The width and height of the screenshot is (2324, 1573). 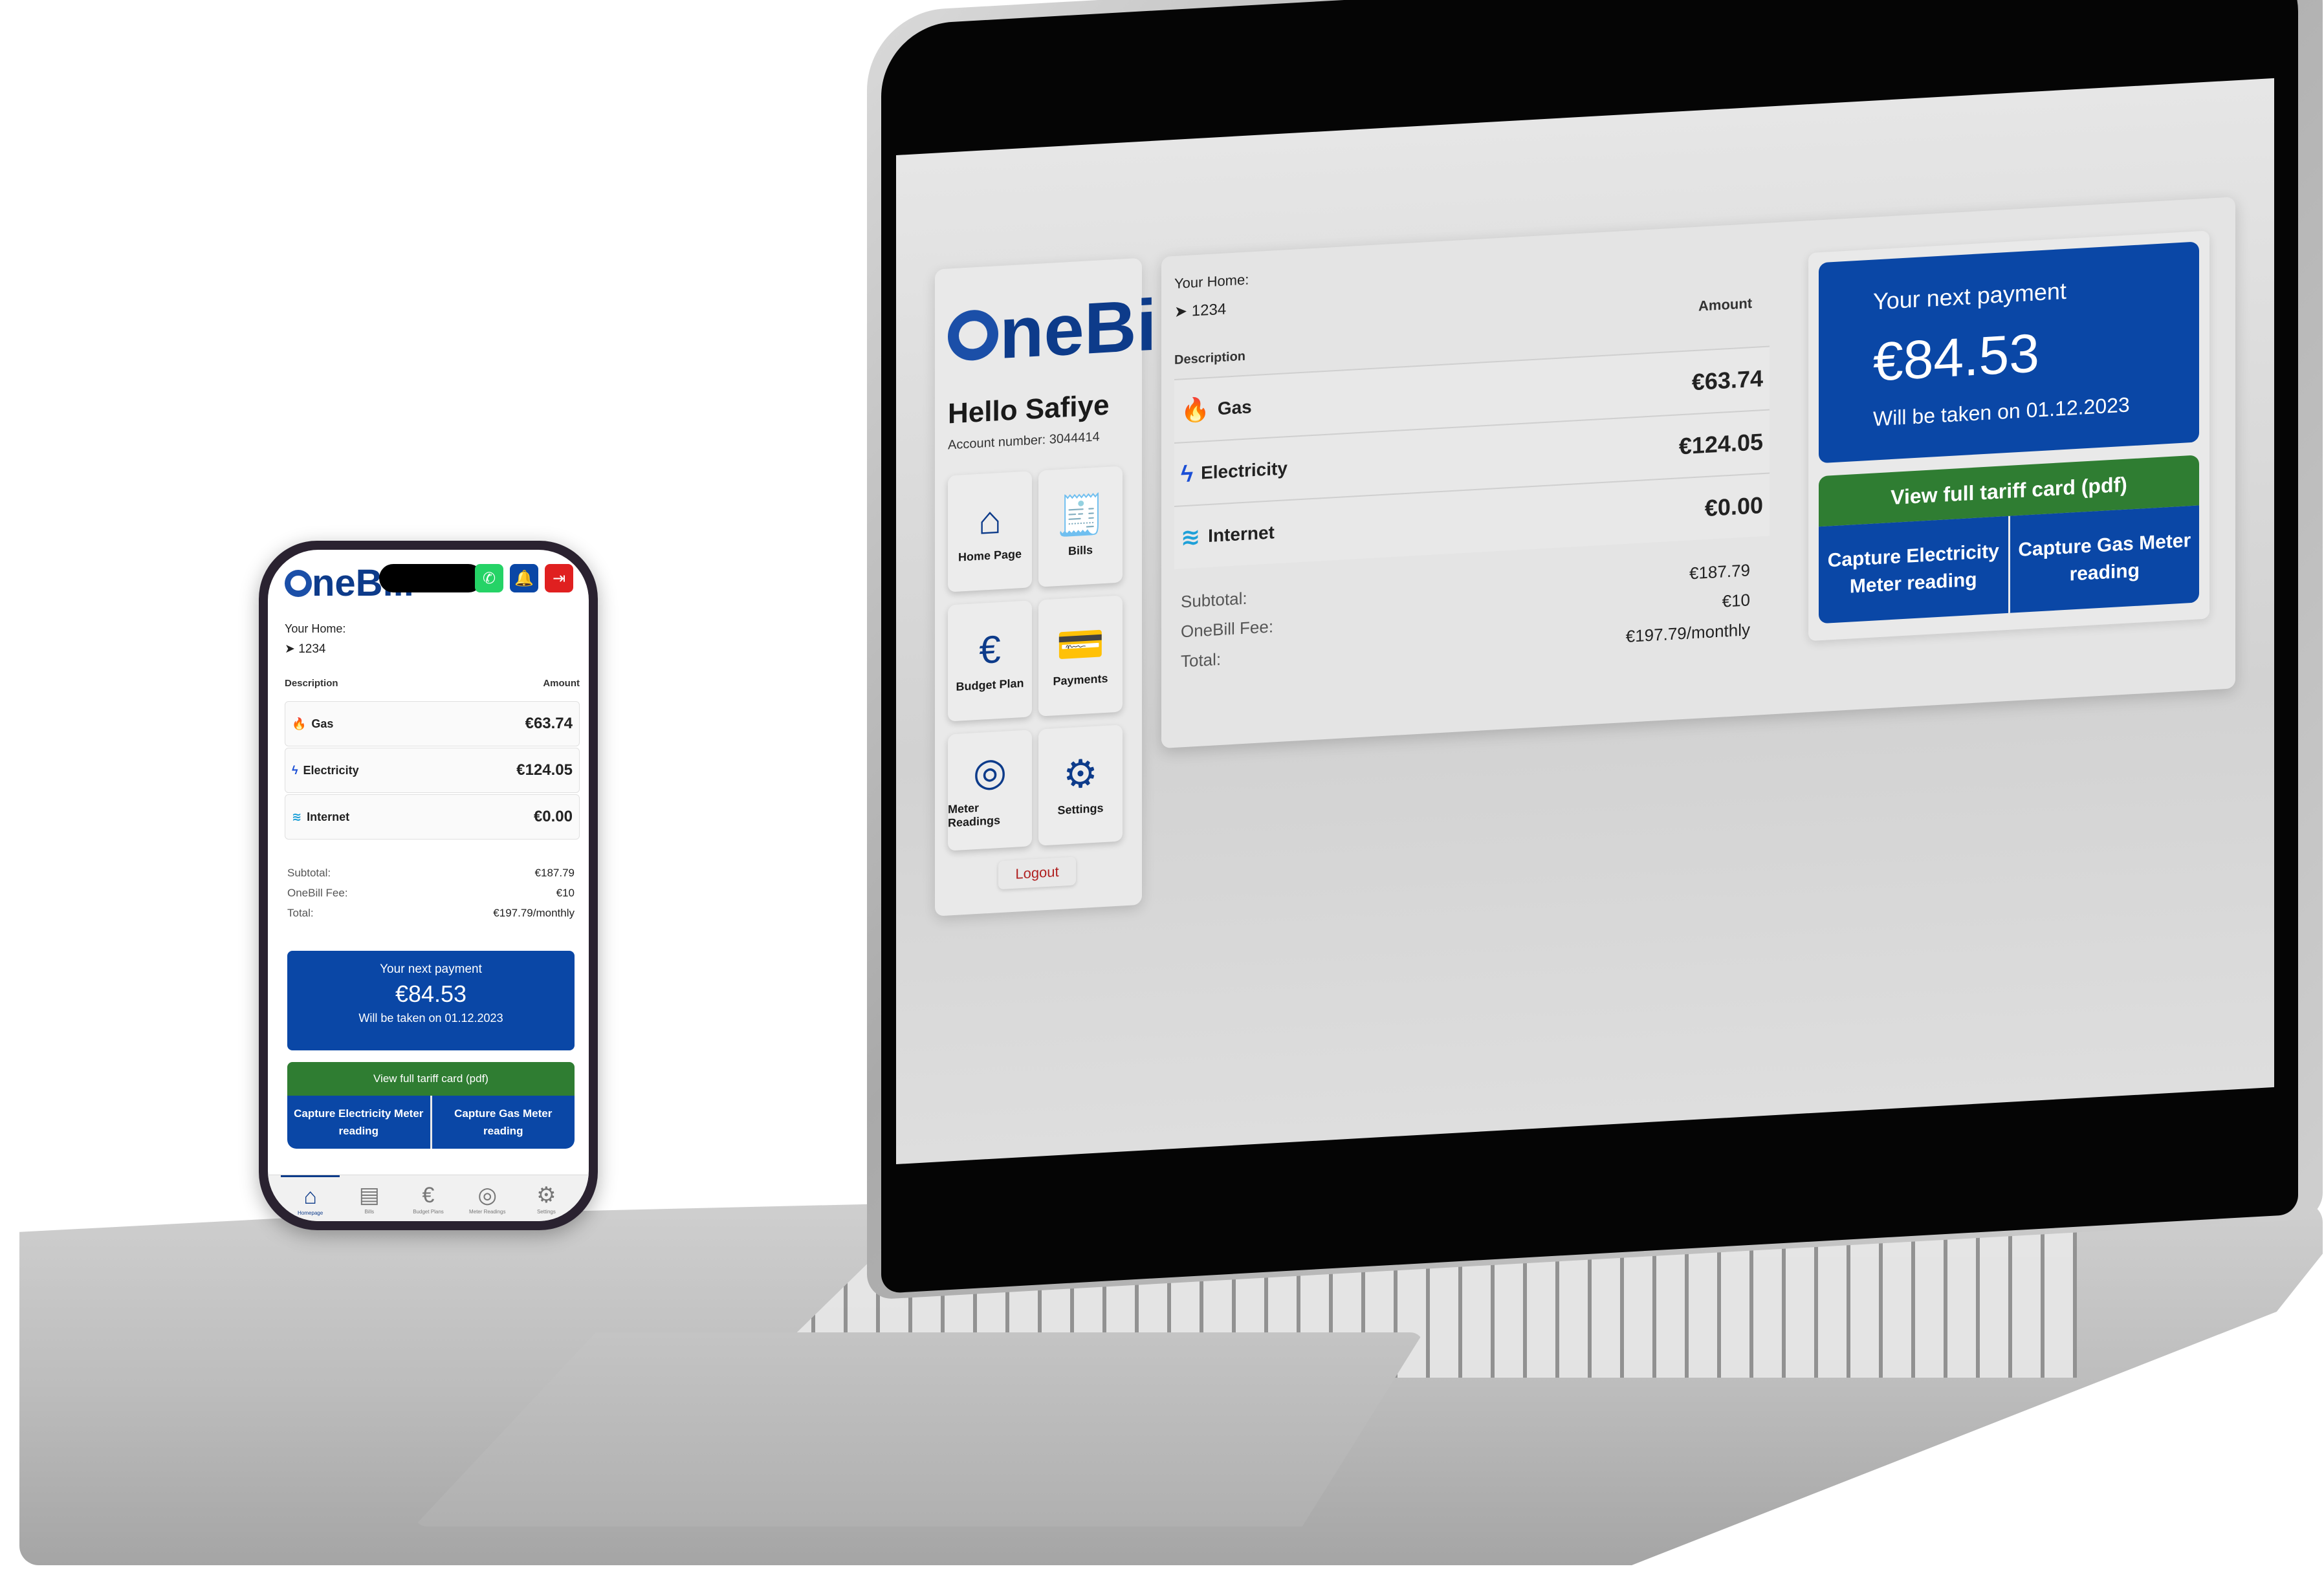 I want to click on account-number: Account number: 3044414, so click(x=1024, y=441).